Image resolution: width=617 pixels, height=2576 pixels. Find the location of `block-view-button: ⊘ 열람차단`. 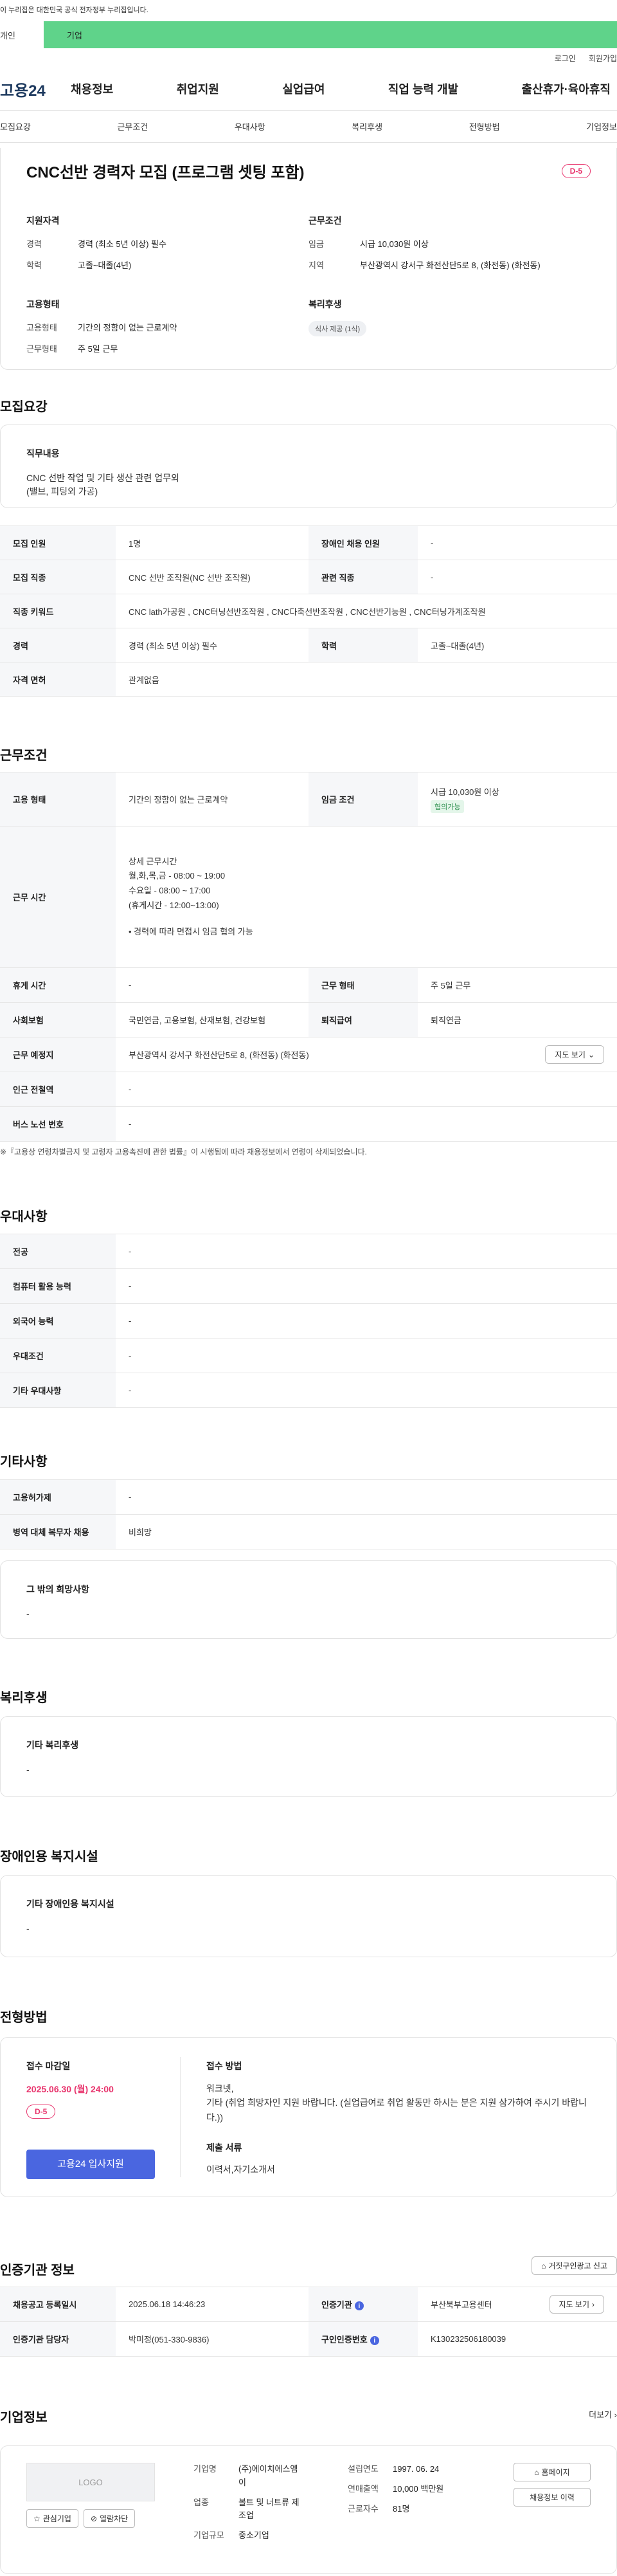

block-view-button: ⊘ 열람차단 is located at coordinates (109, 2518).